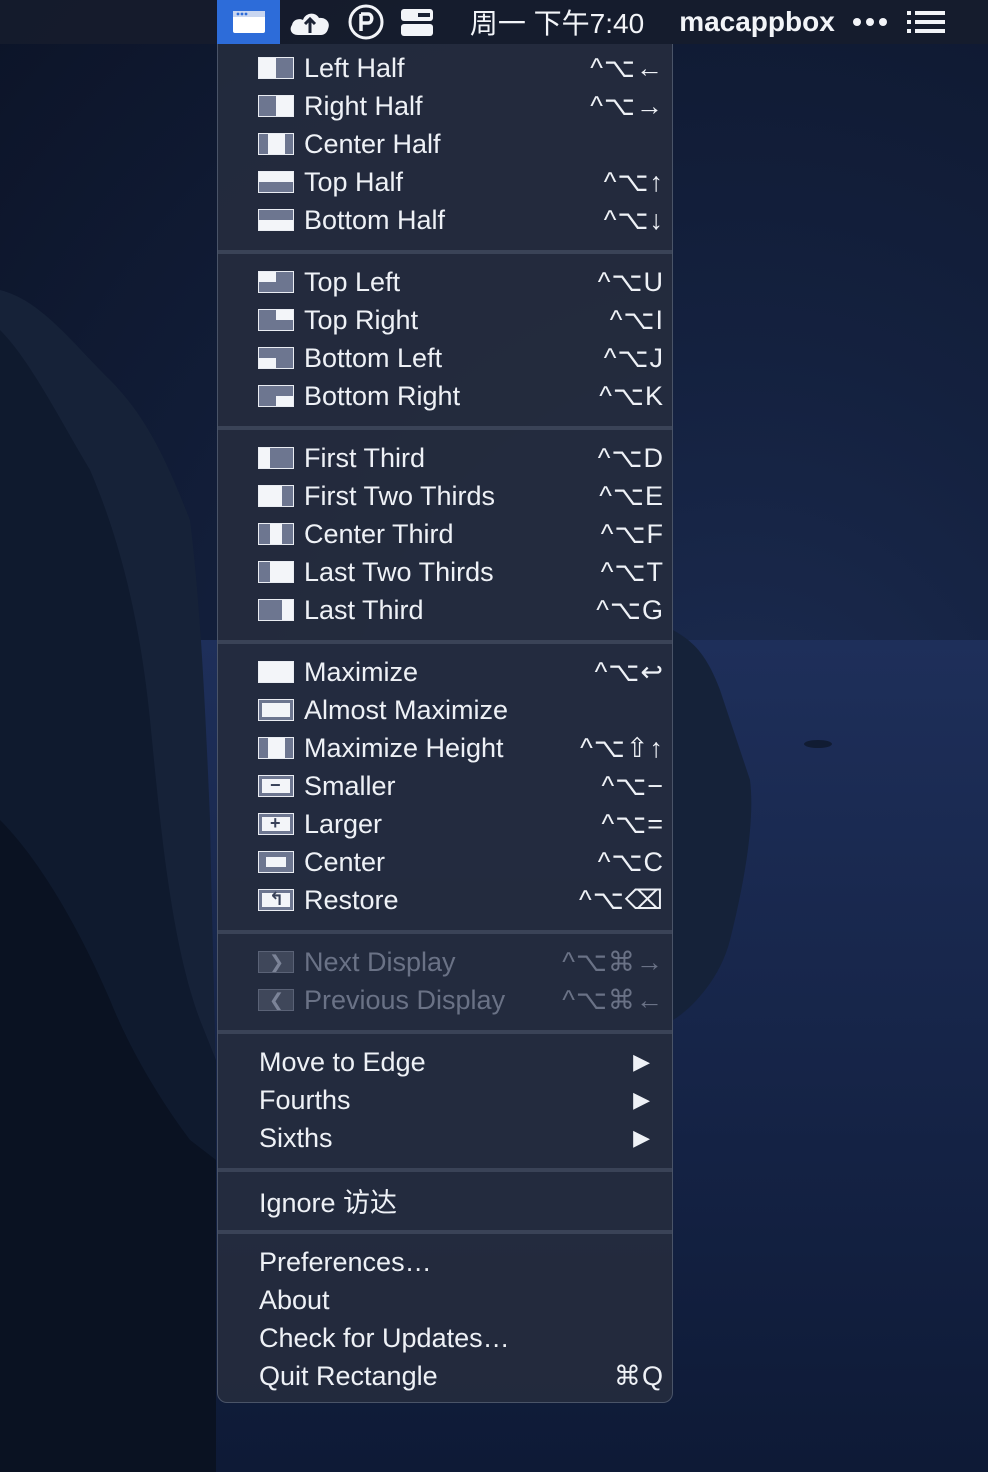 This screenshot has width=988, height=1472. What do you see at coordinates (276, 786) in the screenshot?
I see `smaller-icon: −` at bounding box center [276, 786].